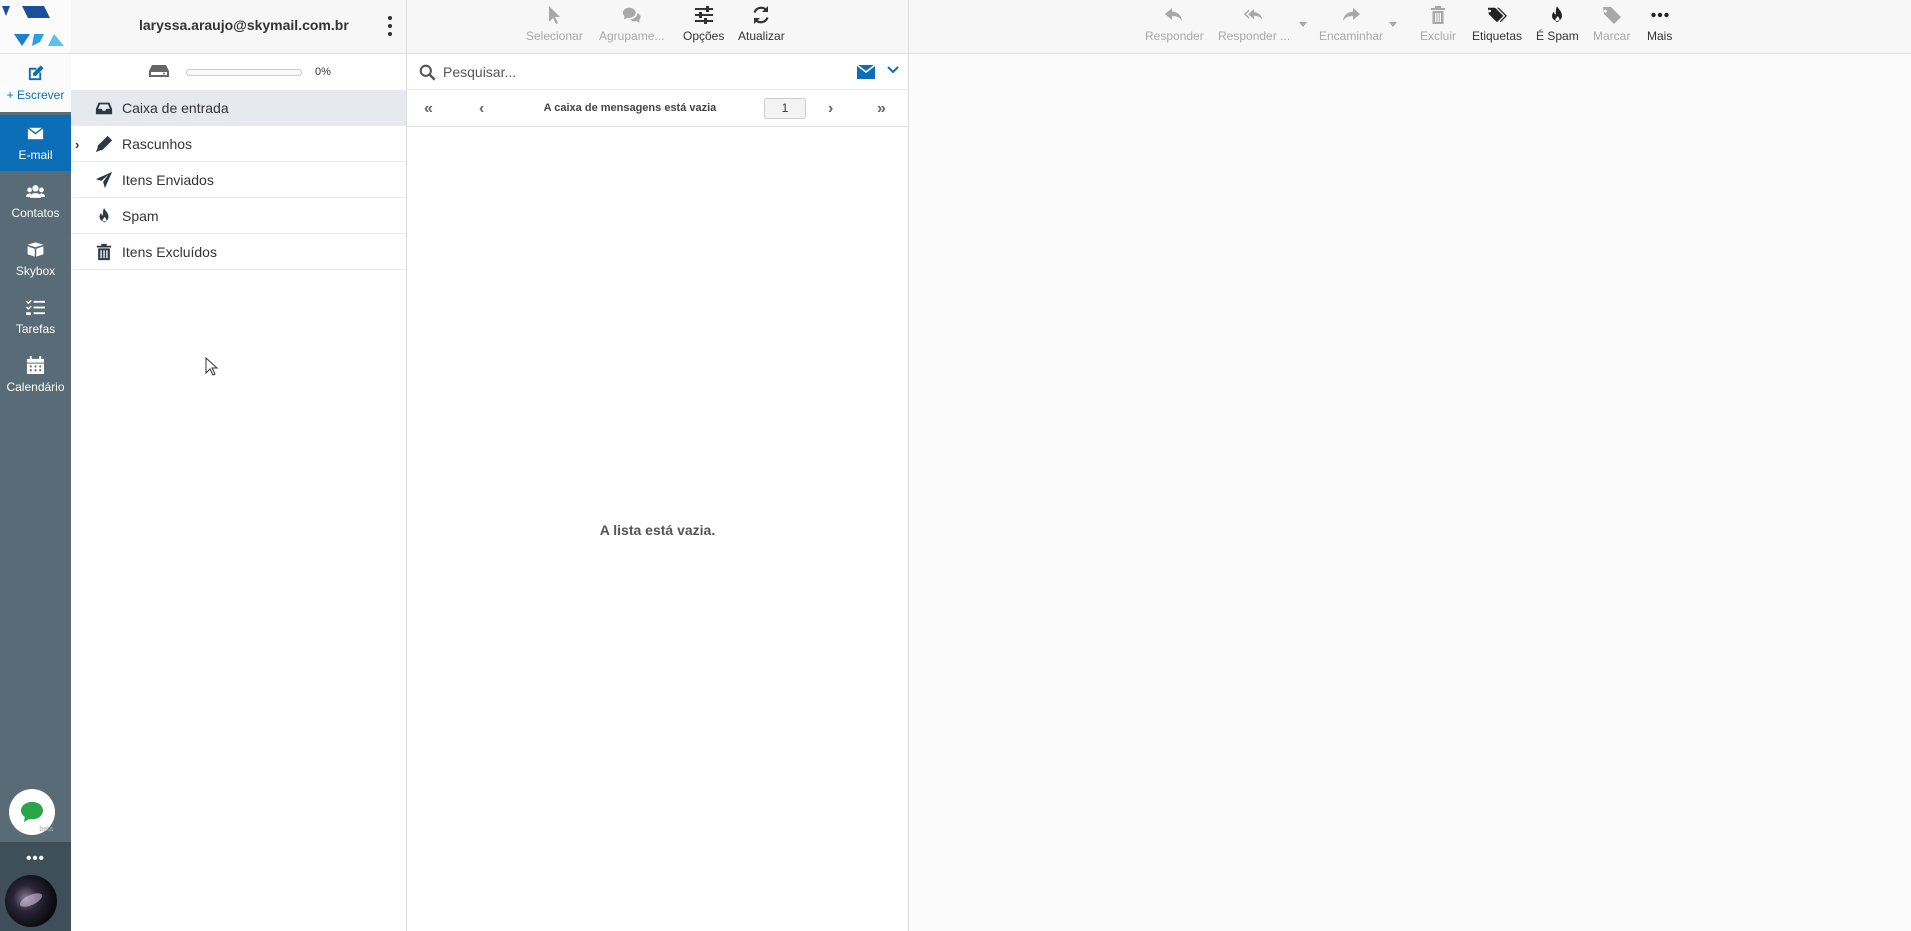 This screenshot has width=1911, height=931. What do you see at coordinates (104, 180) in the screenshot?
I see `paper-plane-icon` at bounding box center [104, 180].